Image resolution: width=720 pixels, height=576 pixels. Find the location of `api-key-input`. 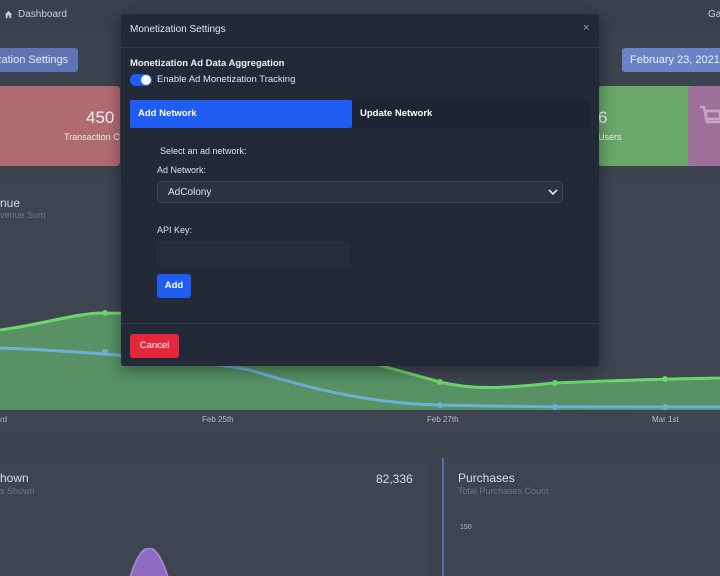

api-key-input is located at coordinates (253, 254).